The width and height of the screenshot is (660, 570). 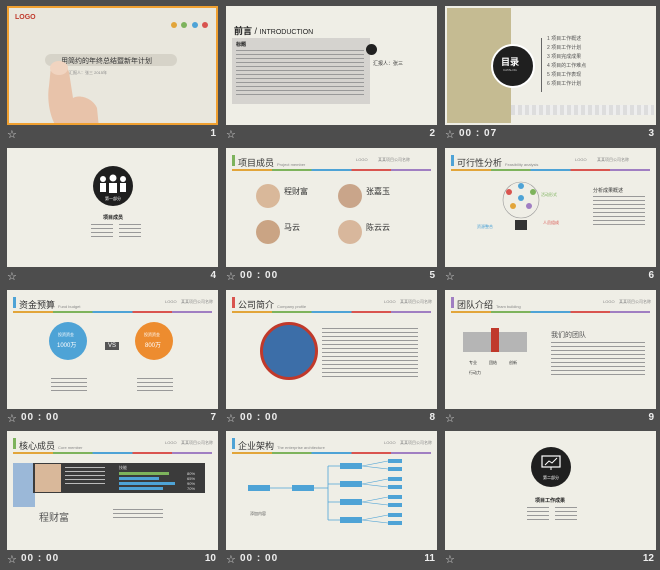 I want to click on body-text, so click(x=300, y=74).